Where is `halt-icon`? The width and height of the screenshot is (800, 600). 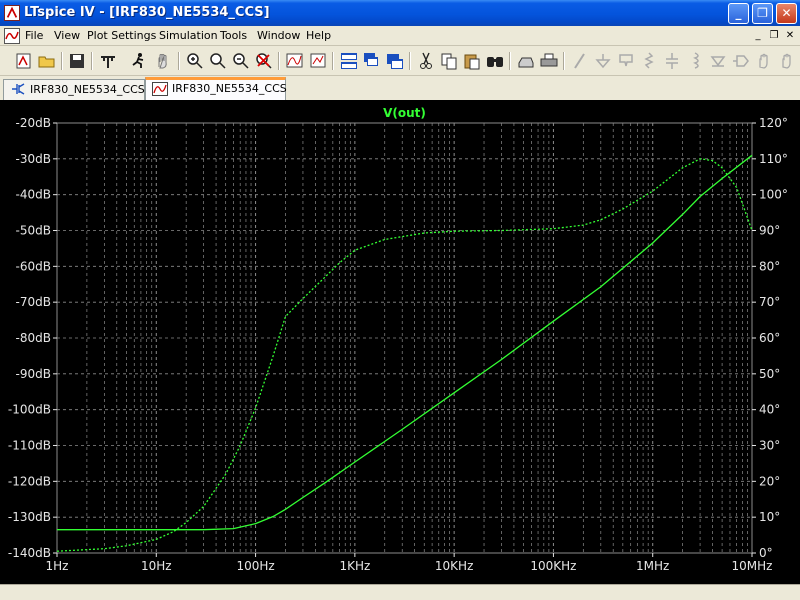 halt-icon is located at coordinates (163, 61).